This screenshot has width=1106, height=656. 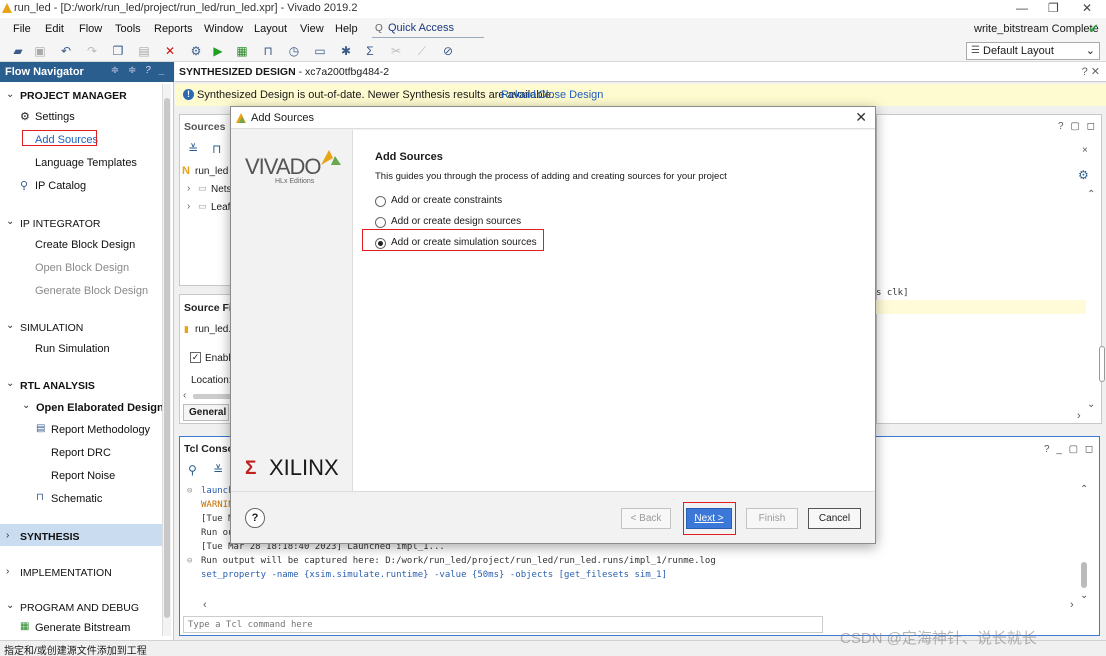 I want to click on layout-select: ☰ Default Layout ⌄, so click(x=1033, y=51).